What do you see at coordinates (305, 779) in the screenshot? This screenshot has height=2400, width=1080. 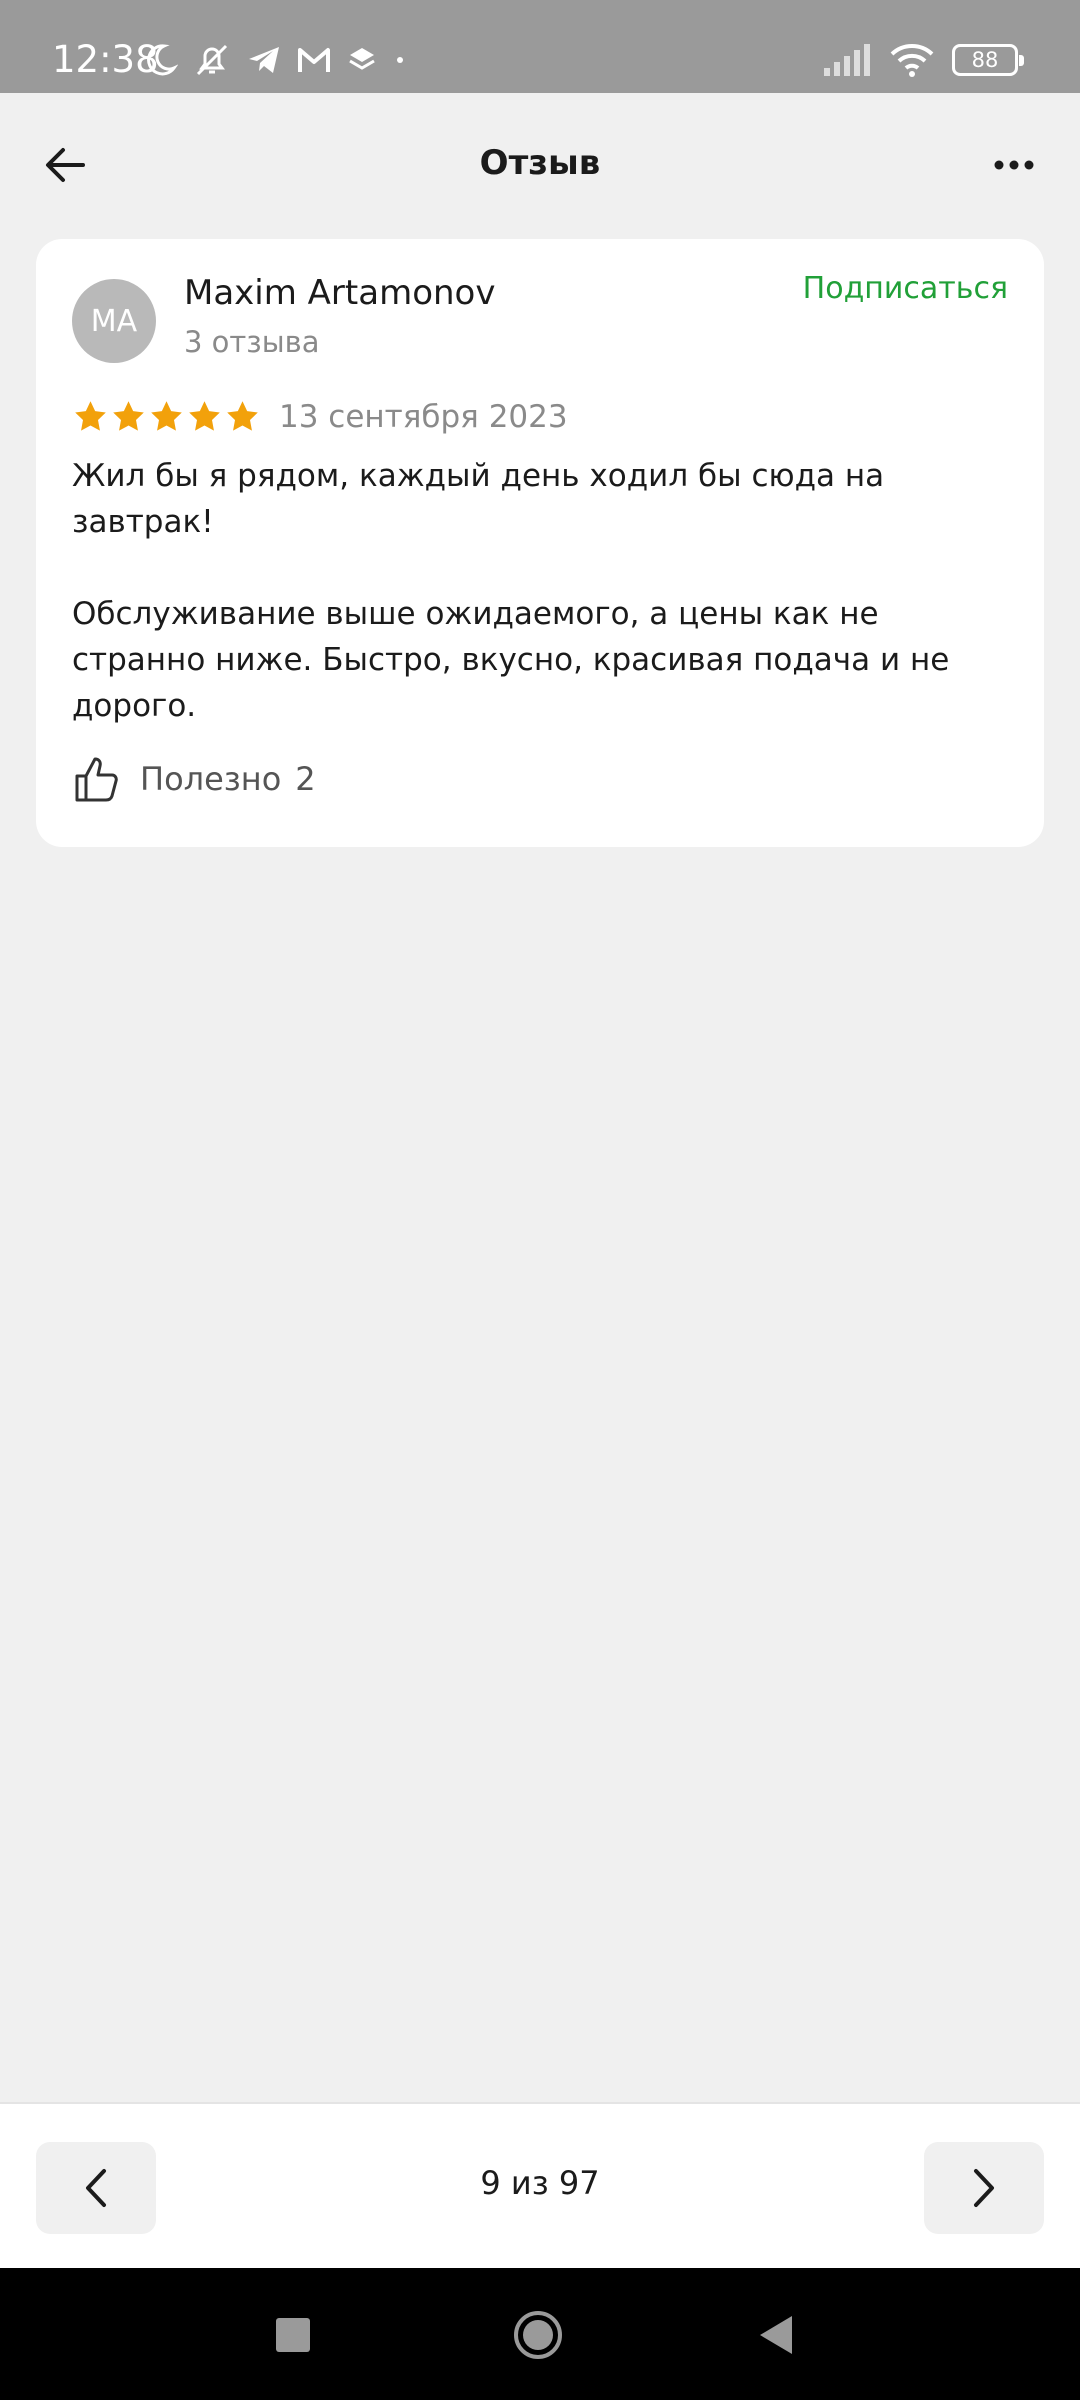 I see `useful-count: 2` at bounding box center [305, 779].